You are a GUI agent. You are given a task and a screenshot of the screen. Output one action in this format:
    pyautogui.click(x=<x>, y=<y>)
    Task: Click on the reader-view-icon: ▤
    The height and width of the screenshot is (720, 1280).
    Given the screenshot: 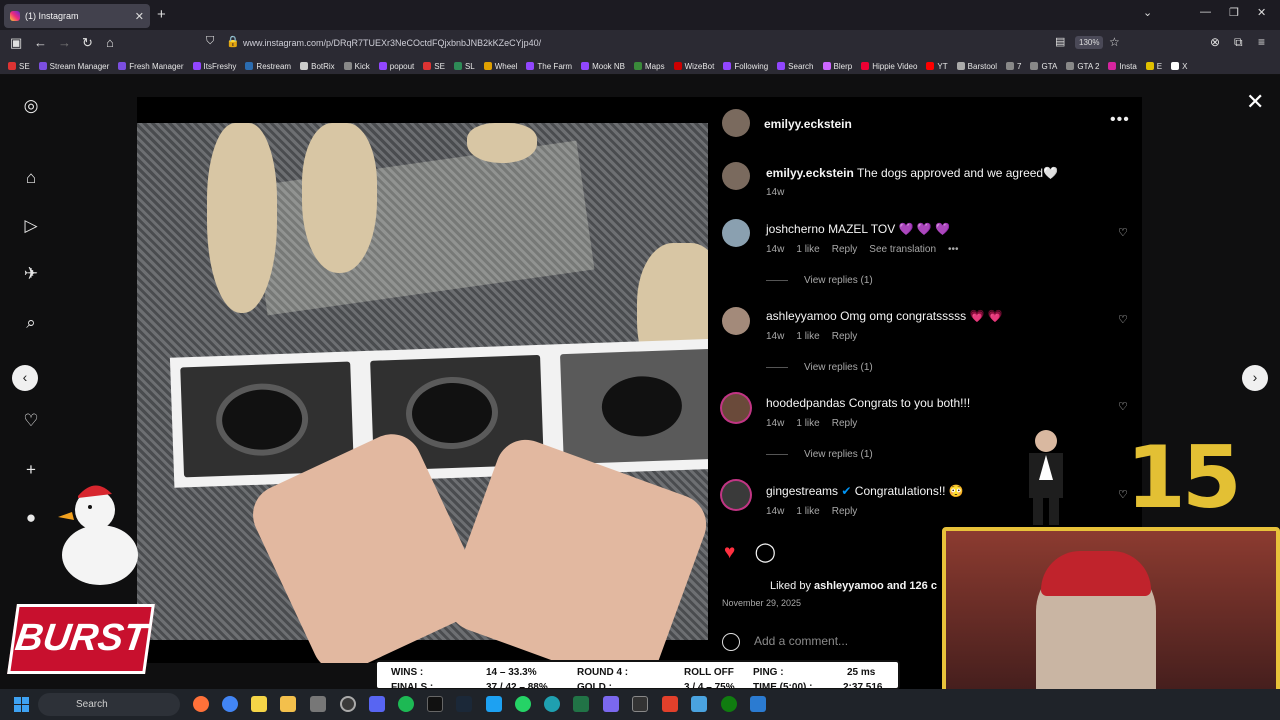 What is the action you would take?
    pyautogui.click(x=1060, y=41)
    